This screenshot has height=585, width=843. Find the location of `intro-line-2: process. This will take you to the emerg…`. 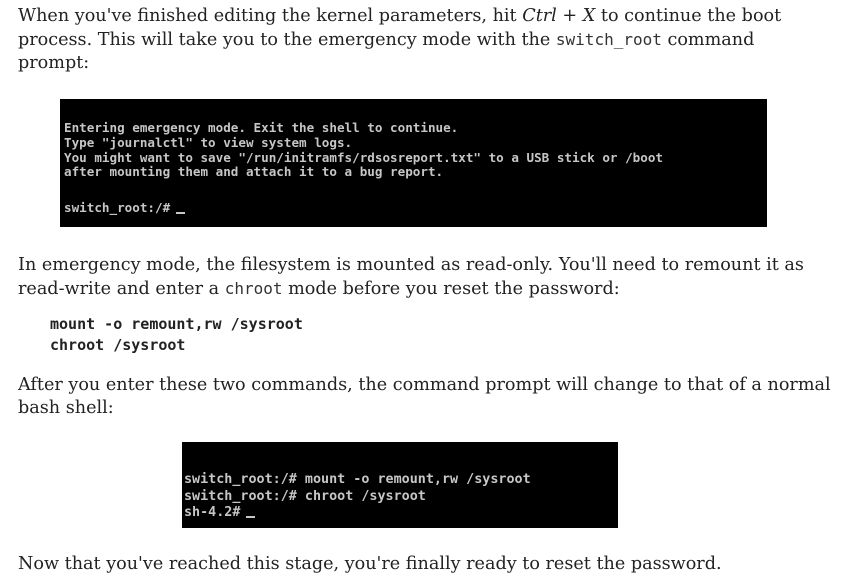

intro-line-2: process. This will take you to the emerg… is located at coordinates (386, 40).